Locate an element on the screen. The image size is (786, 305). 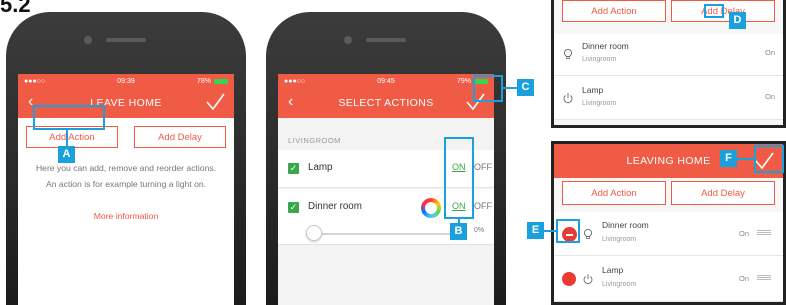
callout-label-c: C is located at coordinates (525, 87).